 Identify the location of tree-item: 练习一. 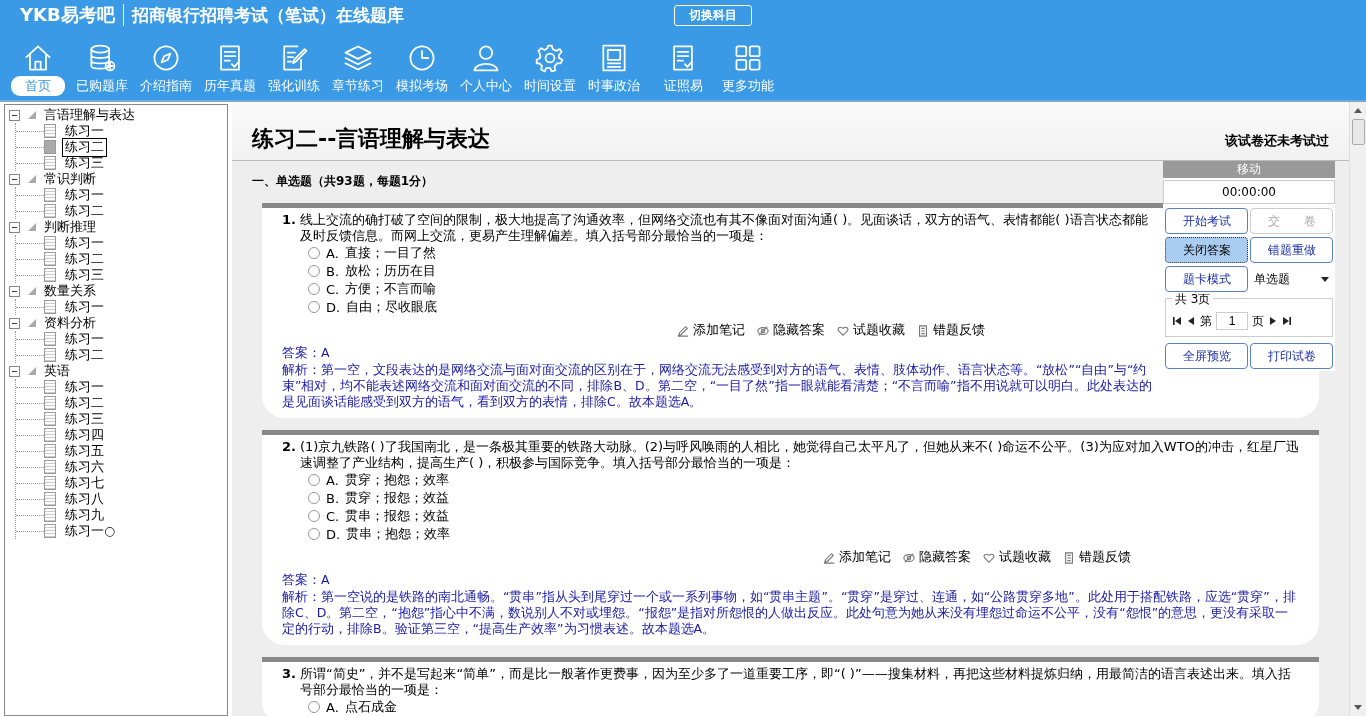
(84, 307).